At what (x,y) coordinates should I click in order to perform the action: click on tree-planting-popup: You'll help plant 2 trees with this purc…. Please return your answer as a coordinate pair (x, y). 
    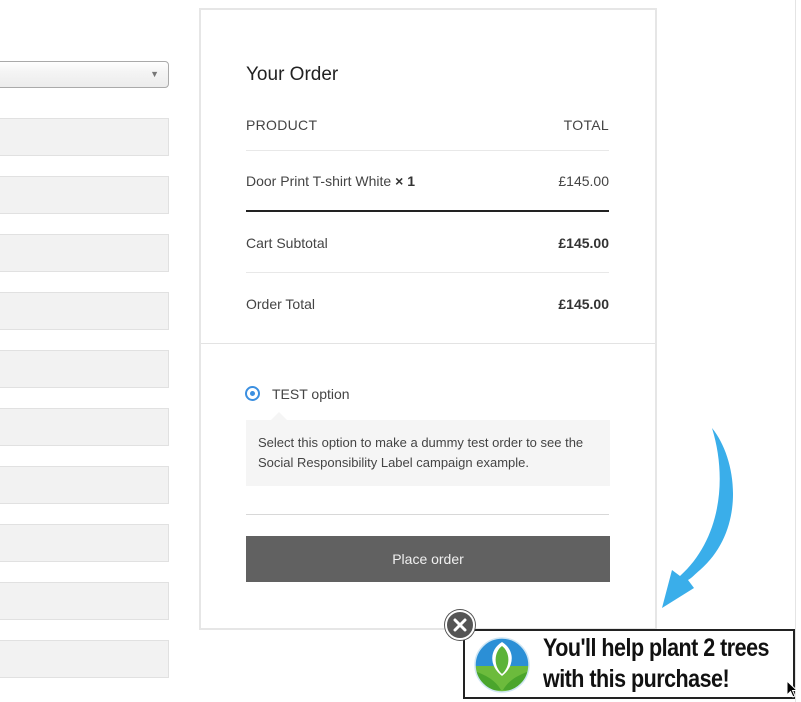
    Looking at the image, I should click on (629, 664).